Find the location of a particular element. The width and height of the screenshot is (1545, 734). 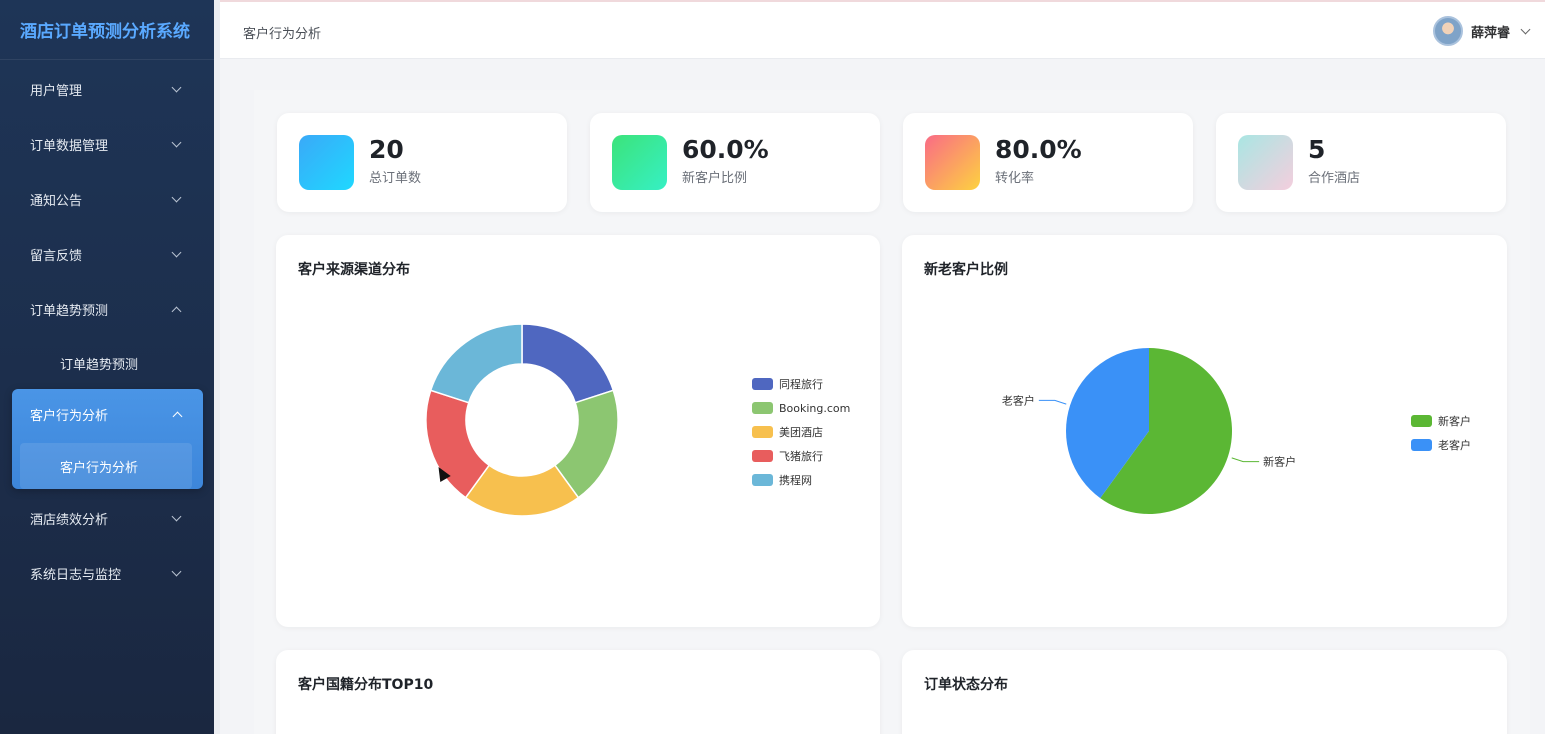

sidebar-item-label: 订单趋势预测 is located at coordinates (69, 311).